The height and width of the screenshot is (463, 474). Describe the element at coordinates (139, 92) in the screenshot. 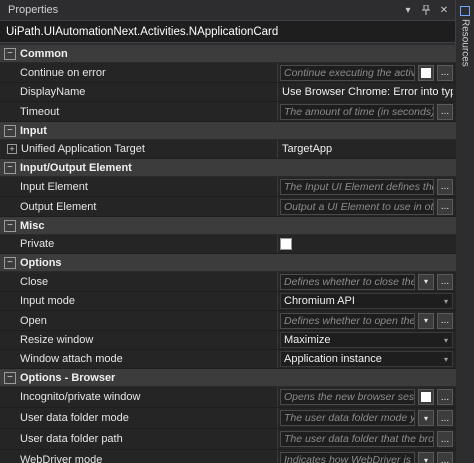

I see `property-label: DisplayName` at that location.